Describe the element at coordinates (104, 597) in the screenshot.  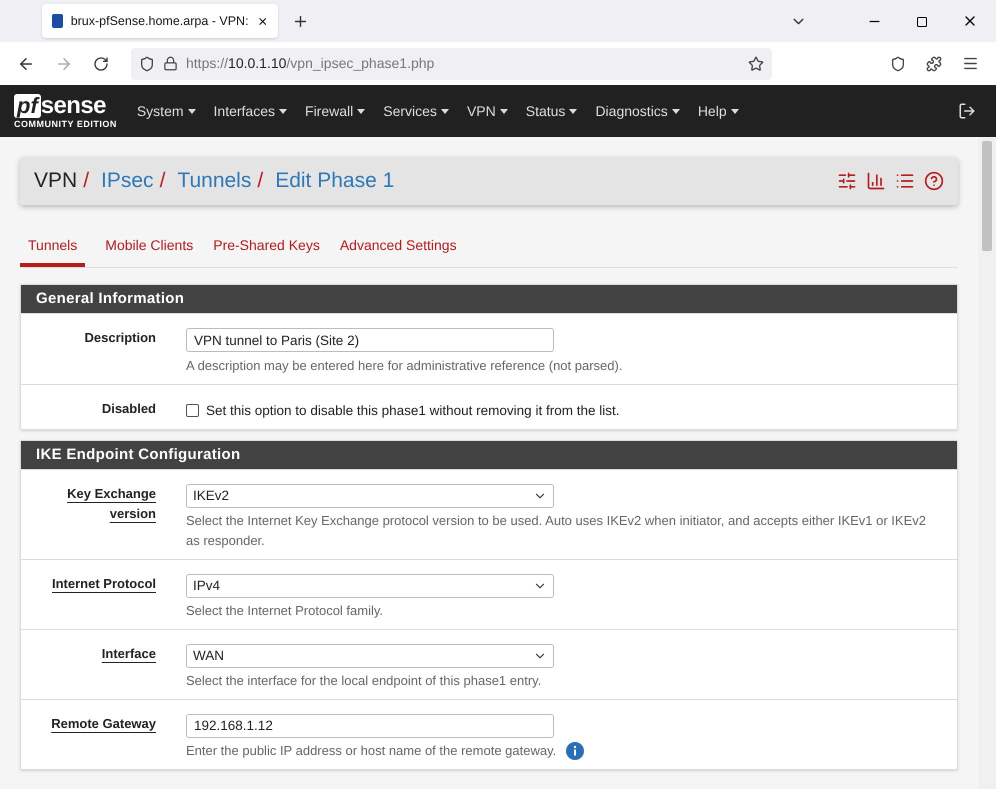
I see `field-label: Internet Protocol` at that location.